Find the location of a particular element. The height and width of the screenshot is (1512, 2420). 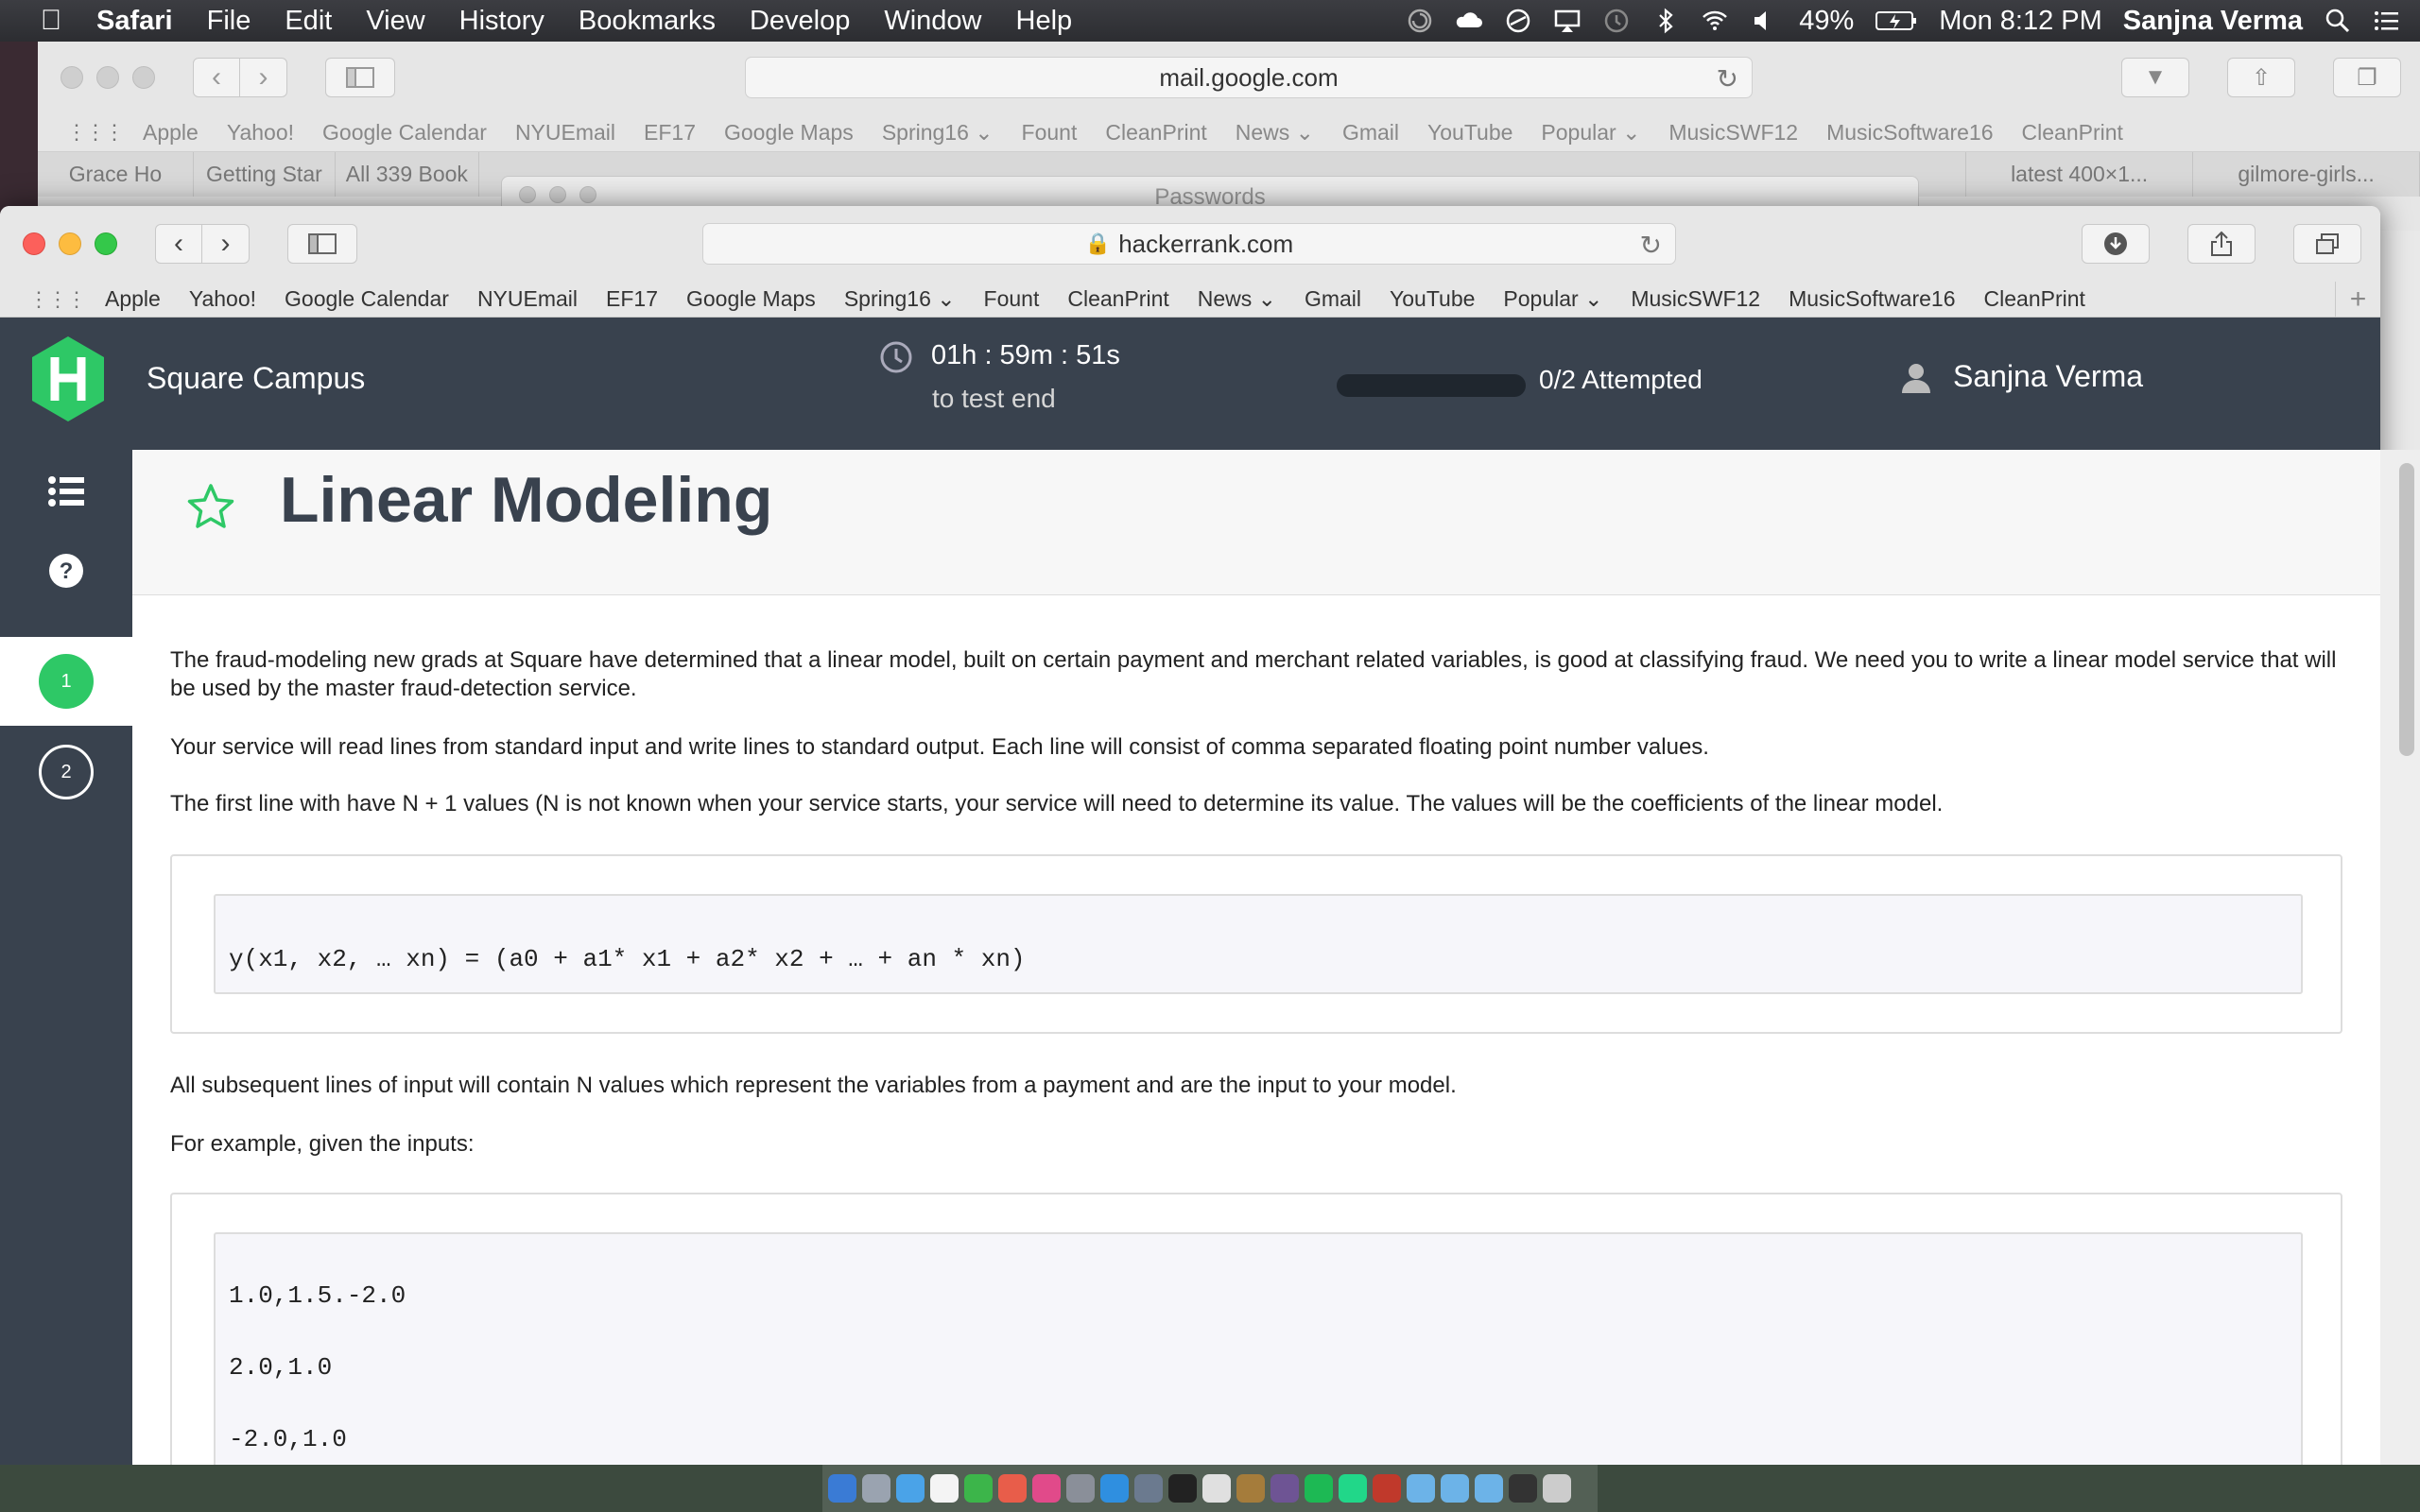

terminal-icon is located at coordinates (1182, 1488).